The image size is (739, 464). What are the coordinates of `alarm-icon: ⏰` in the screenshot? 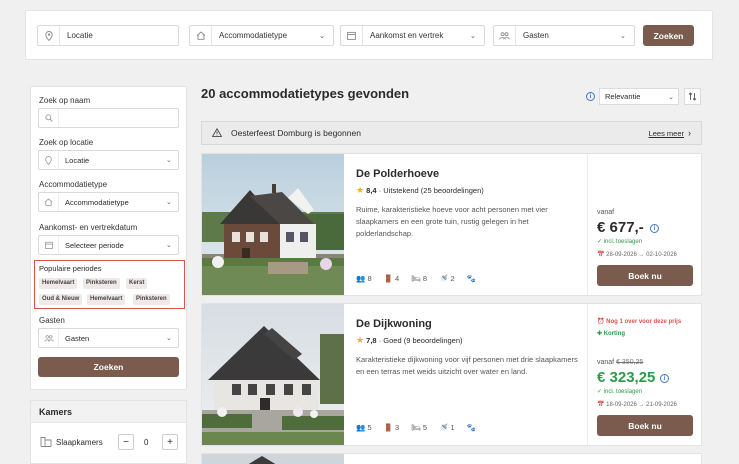 It's located at (601, 322).